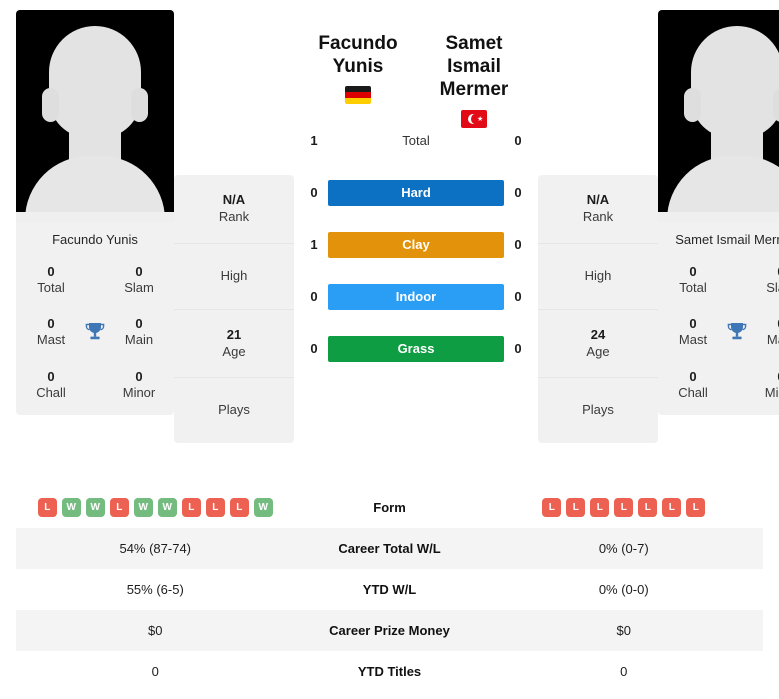 The height and width of the screenshot is (699, 779). What do you see at coordinates (598, 334) in the screenshot?
I see `right-age-value: 24` at bounding box center [598, 334].